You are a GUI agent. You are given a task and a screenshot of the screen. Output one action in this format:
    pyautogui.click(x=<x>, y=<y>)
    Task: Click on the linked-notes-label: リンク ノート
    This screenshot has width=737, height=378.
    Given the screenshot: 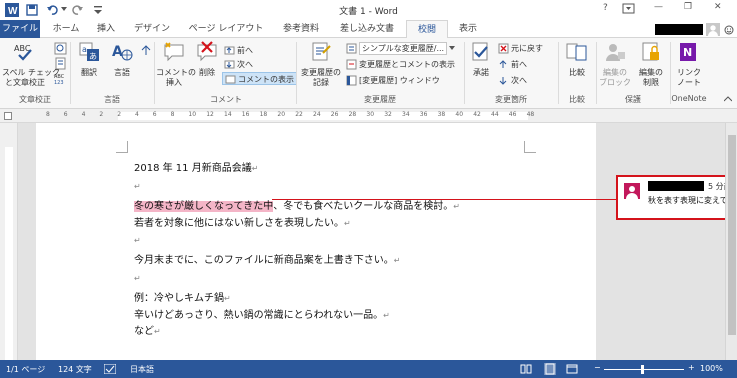 What is the action you would take?
    pyautogui.click(x=689, y=77)
    